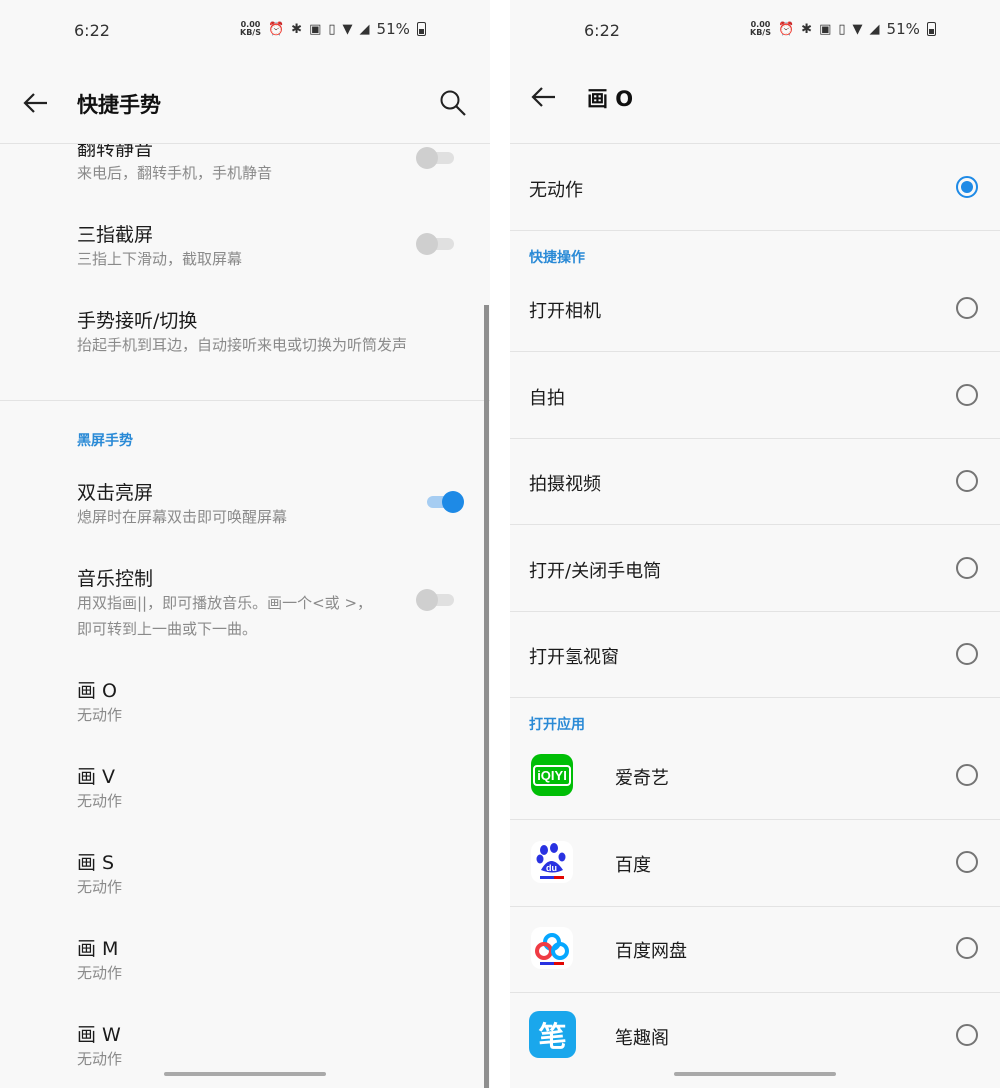 The width and height of the screenshot is (1000, 1088). I want to click on draw-o-title: 画 O, so click(97, 689).